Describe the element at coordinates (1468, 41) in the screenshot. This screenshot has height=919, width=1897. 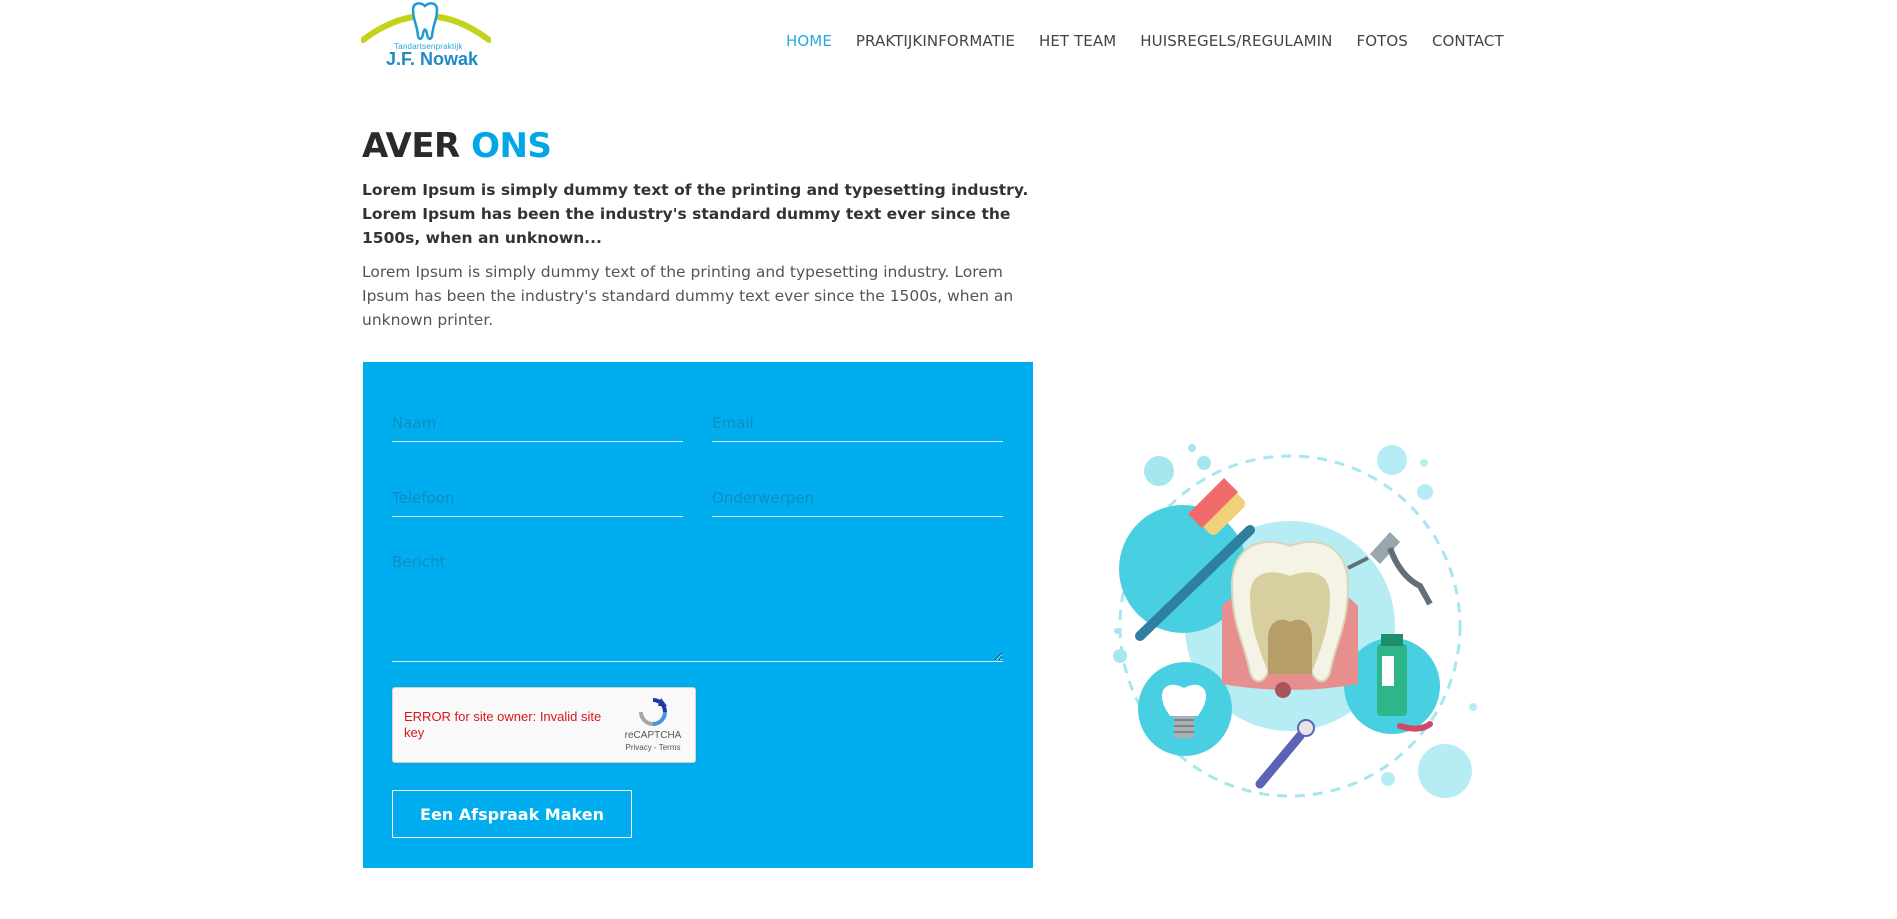
I see `nav-contact: CONTACT` at that location.